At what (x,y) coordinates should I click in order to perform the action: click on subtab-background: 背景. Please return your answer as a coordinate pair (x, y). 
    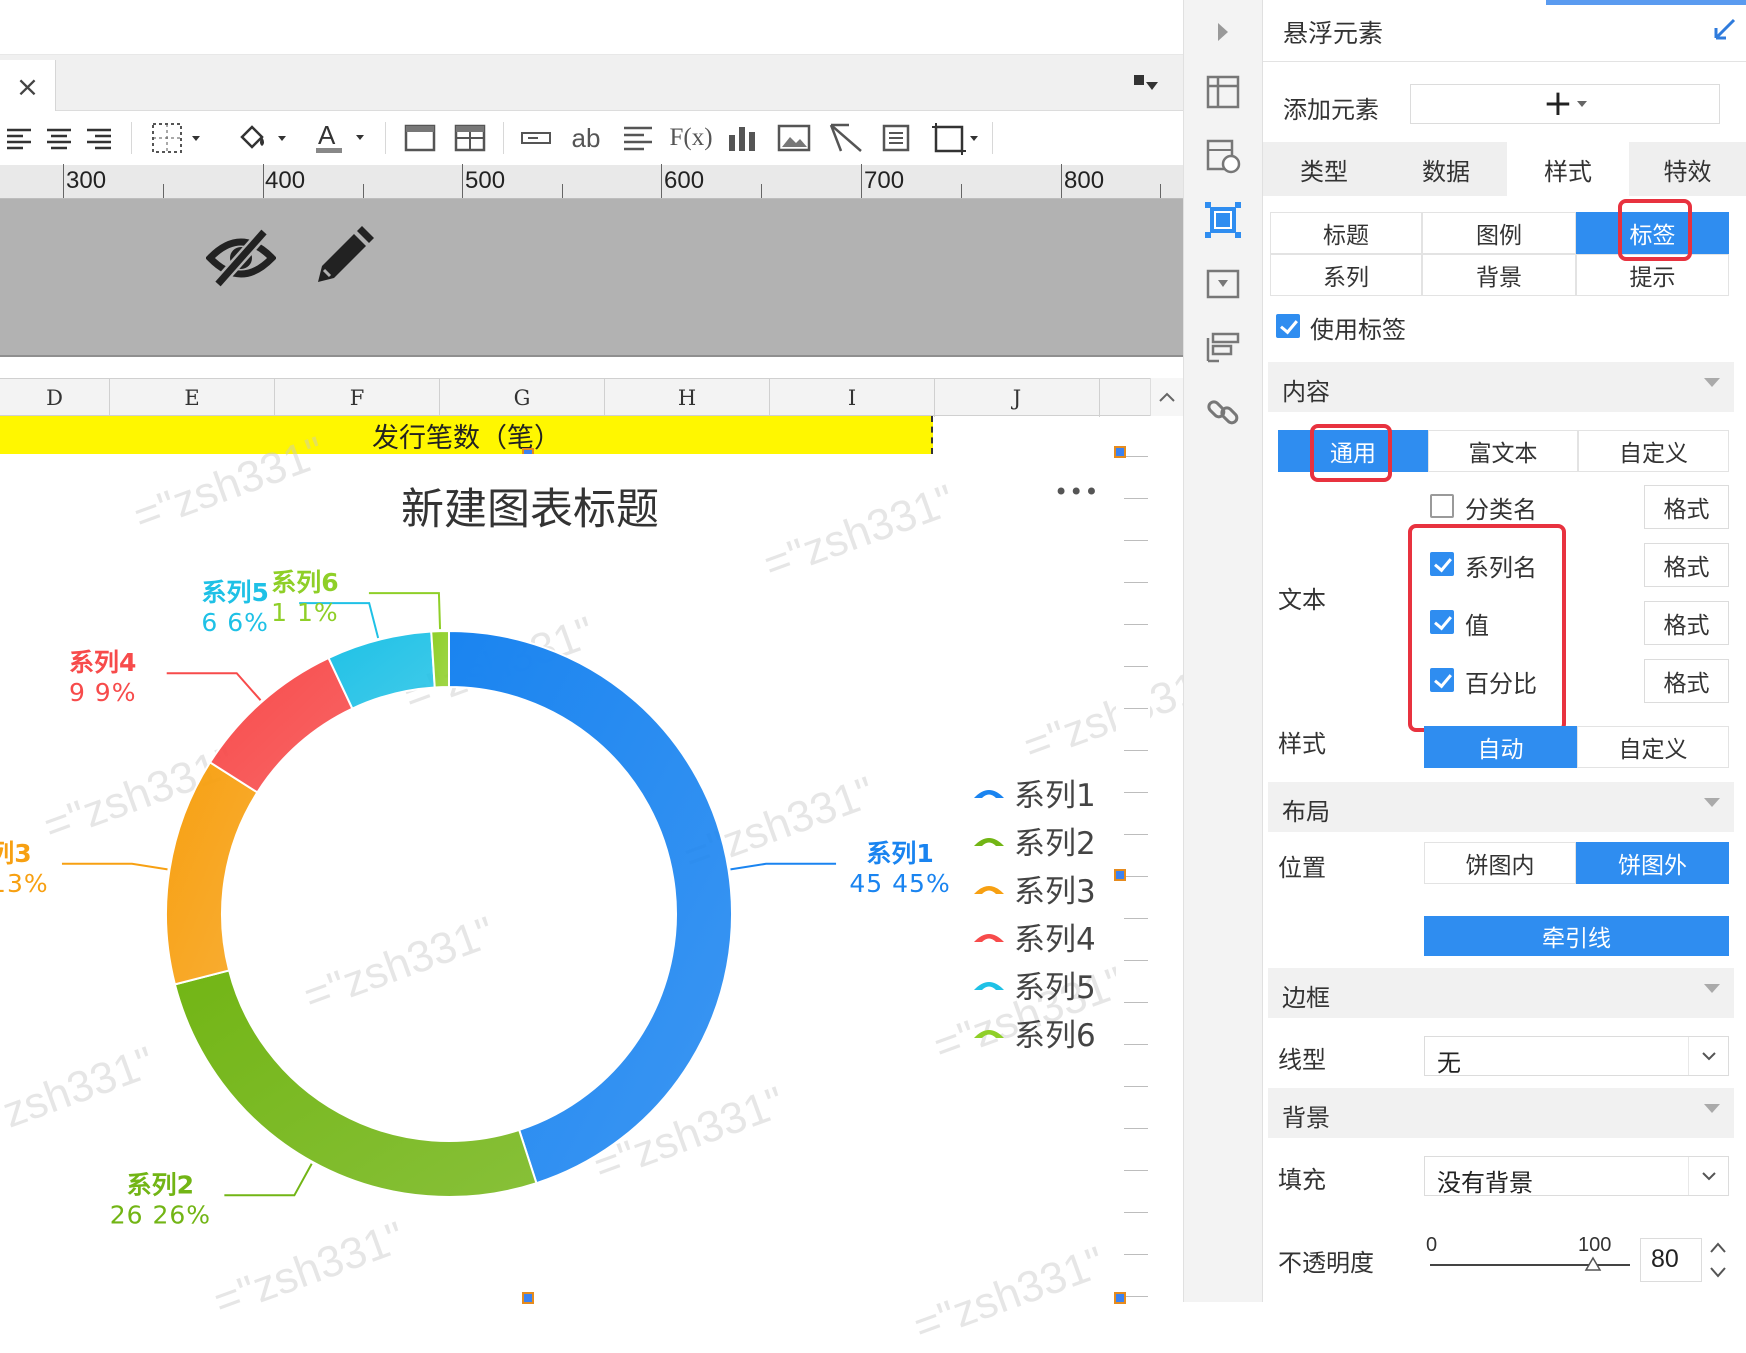
    Looking at the image, I should click on (1499, 275).